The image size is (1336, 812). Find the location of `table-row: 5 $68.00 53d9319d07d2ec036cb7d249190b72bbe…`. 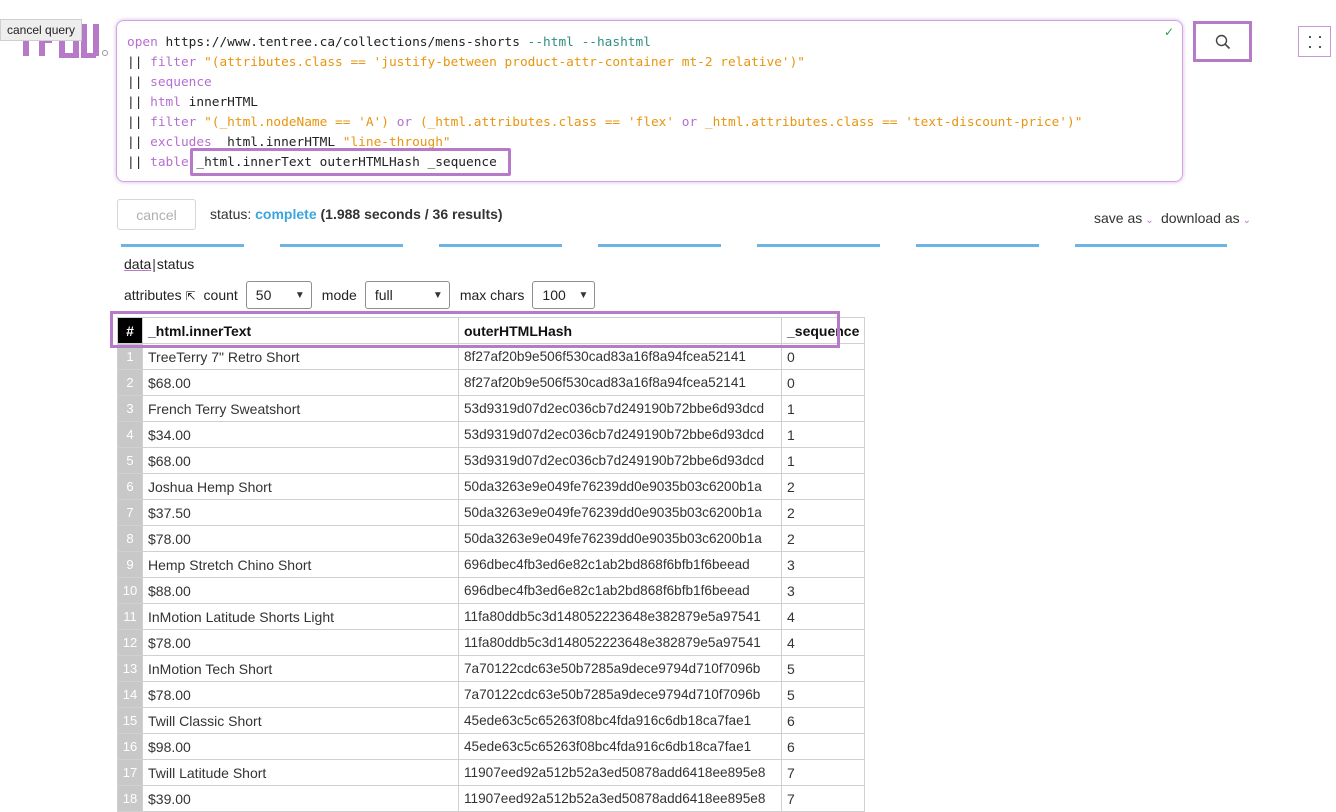

table-row: 5 $68.00 53d9319d07d2ec036cb7d249190b72bbe… is located at coordinates (491, 460).